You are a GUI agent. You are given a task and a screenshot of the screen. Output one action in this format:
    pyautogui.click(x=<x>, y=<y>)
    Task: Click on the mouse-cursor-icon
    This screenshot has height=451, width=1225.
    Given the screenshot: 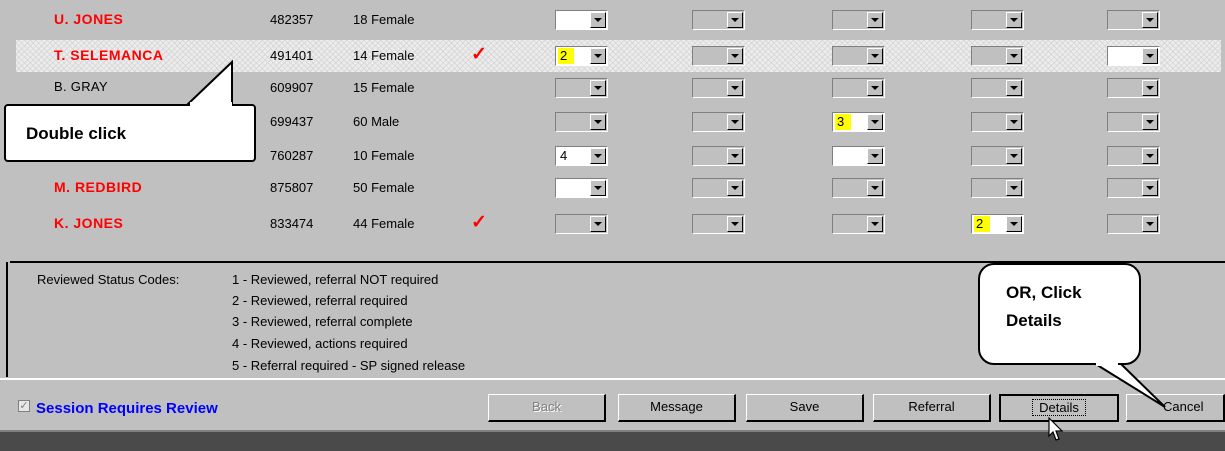 What is the action you would take?
    pyautogui.click(x=1056, y=429)
    